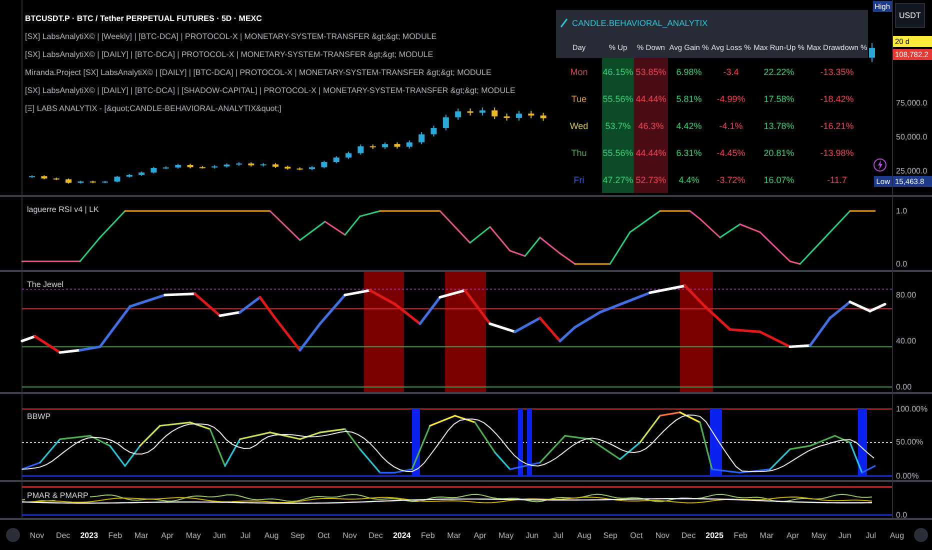 The image size is (932, 550). What do you see at coordinates (651, 71) in the screenshot?
I see `table-cell: 53.85%` at bounding box center [651, 71].